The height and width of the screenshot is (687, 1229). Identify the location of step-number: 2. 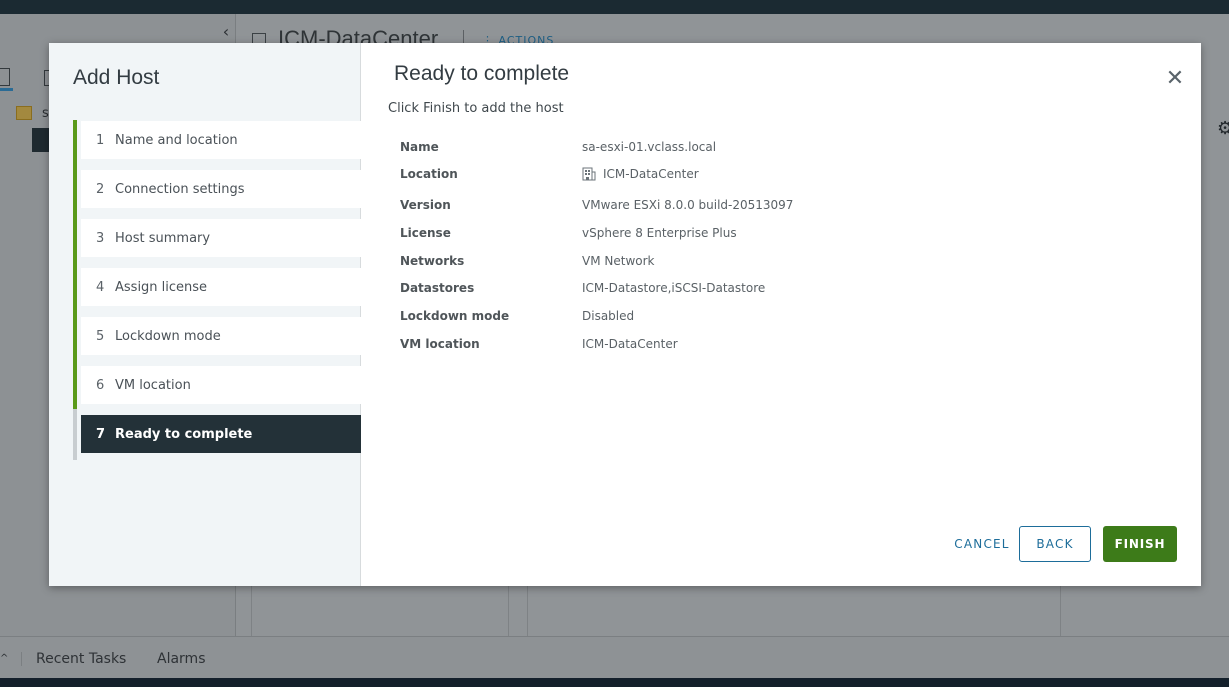
(100, 189).